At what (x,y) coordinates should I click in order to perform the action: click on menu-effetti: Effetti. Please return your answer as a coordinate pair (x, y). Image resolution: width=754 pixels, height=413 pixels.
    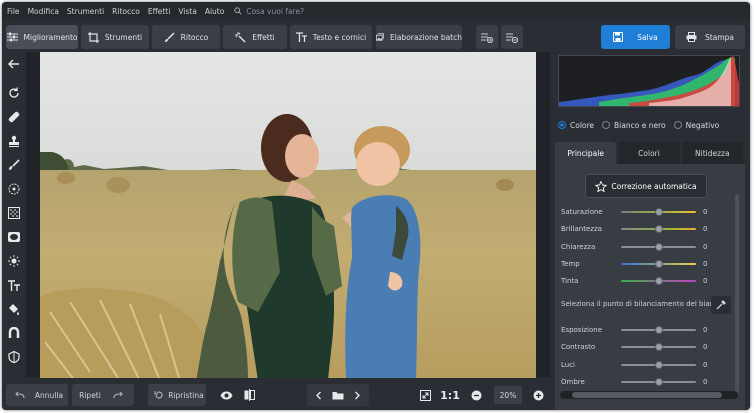
    Looking at the image, I should click on (159, 11).